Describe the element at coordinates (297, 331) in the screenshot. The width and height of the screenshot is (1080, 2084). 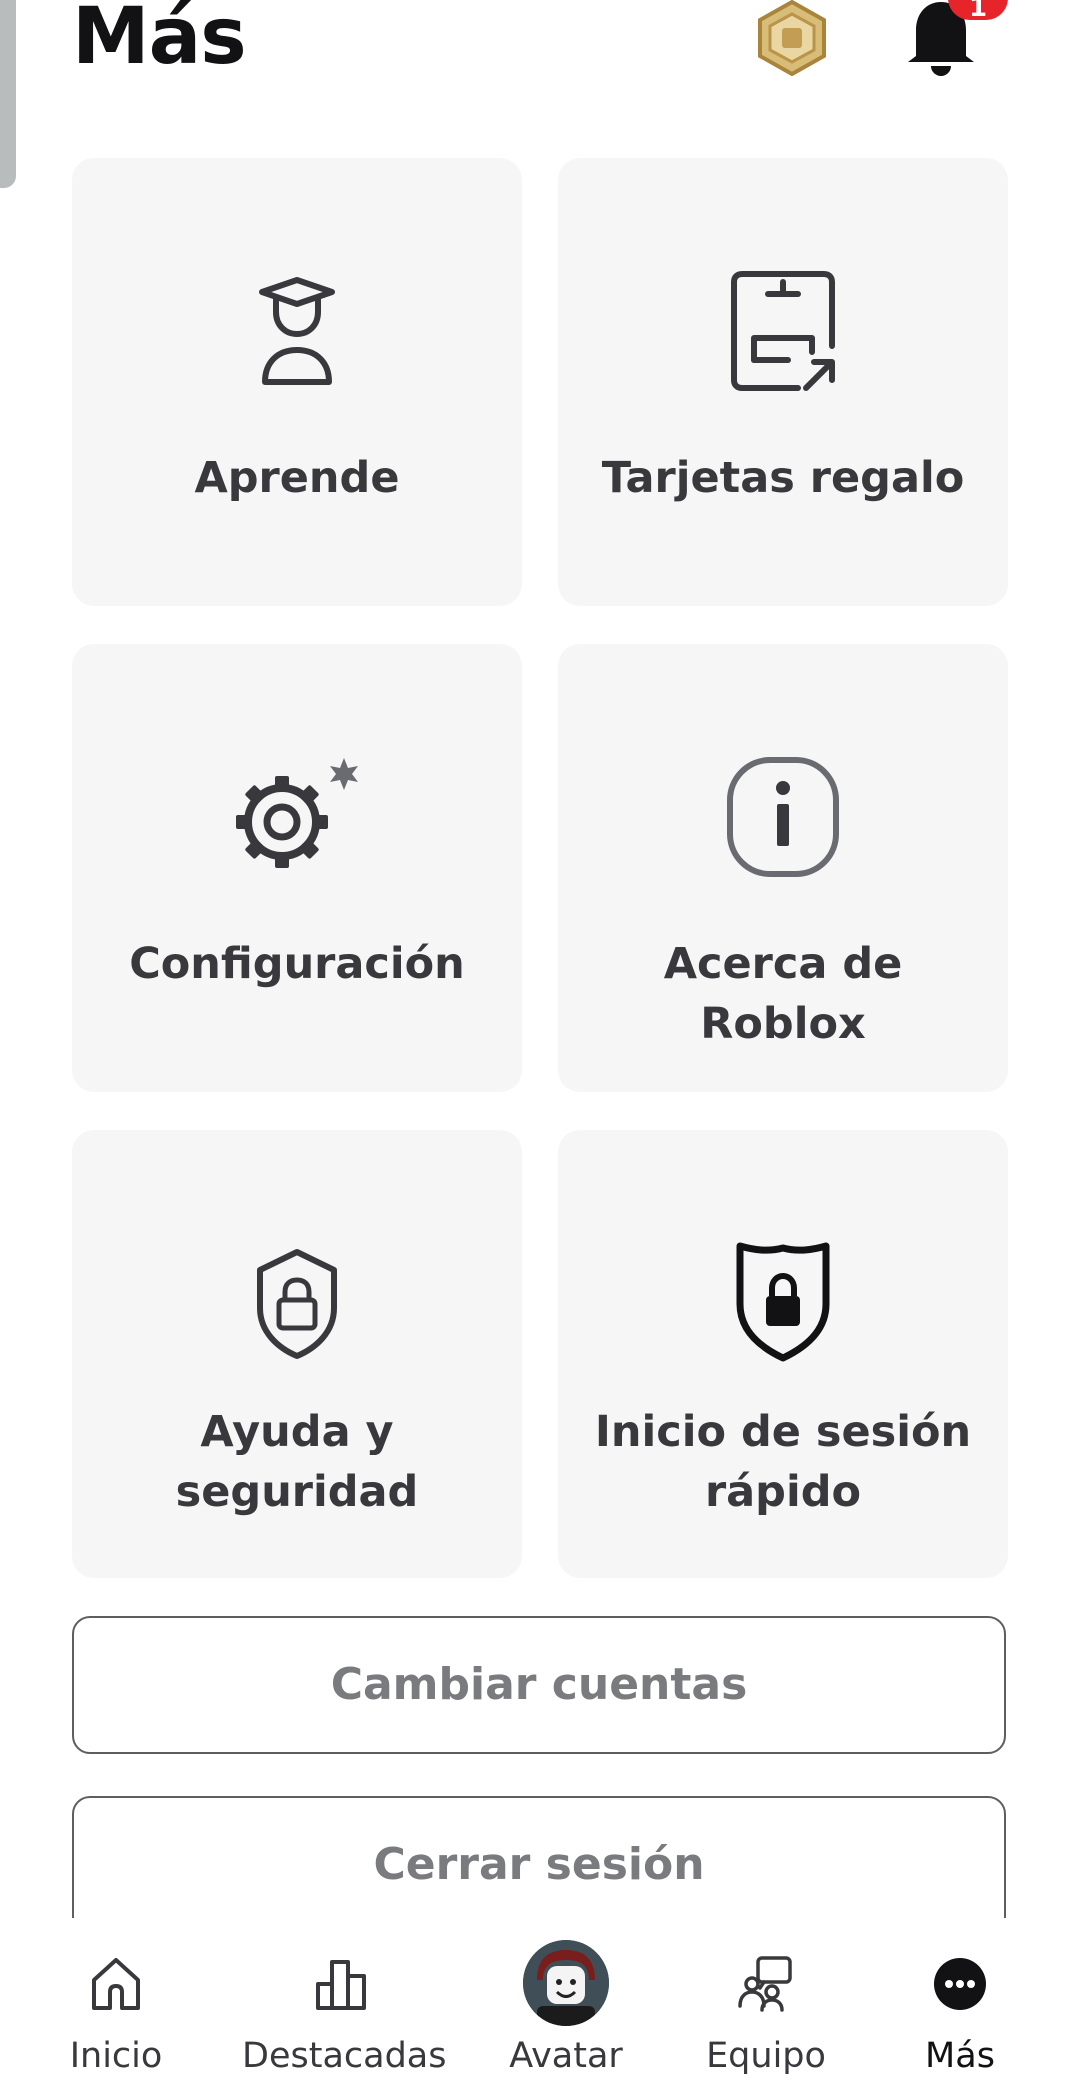
I see `graduate-icon` at that location.